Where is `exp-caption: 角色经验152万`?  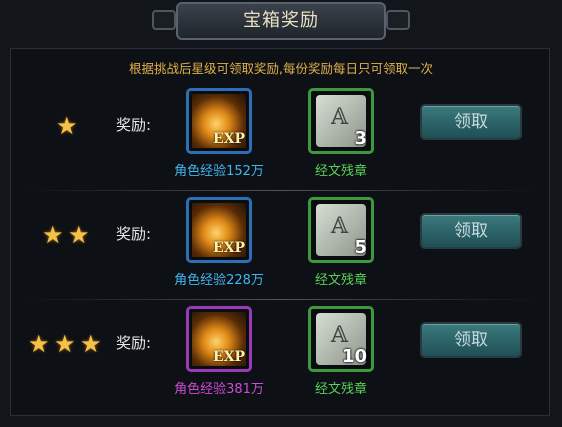
exp-caption: 角色经验152万 is located at coordinates (219, 171).